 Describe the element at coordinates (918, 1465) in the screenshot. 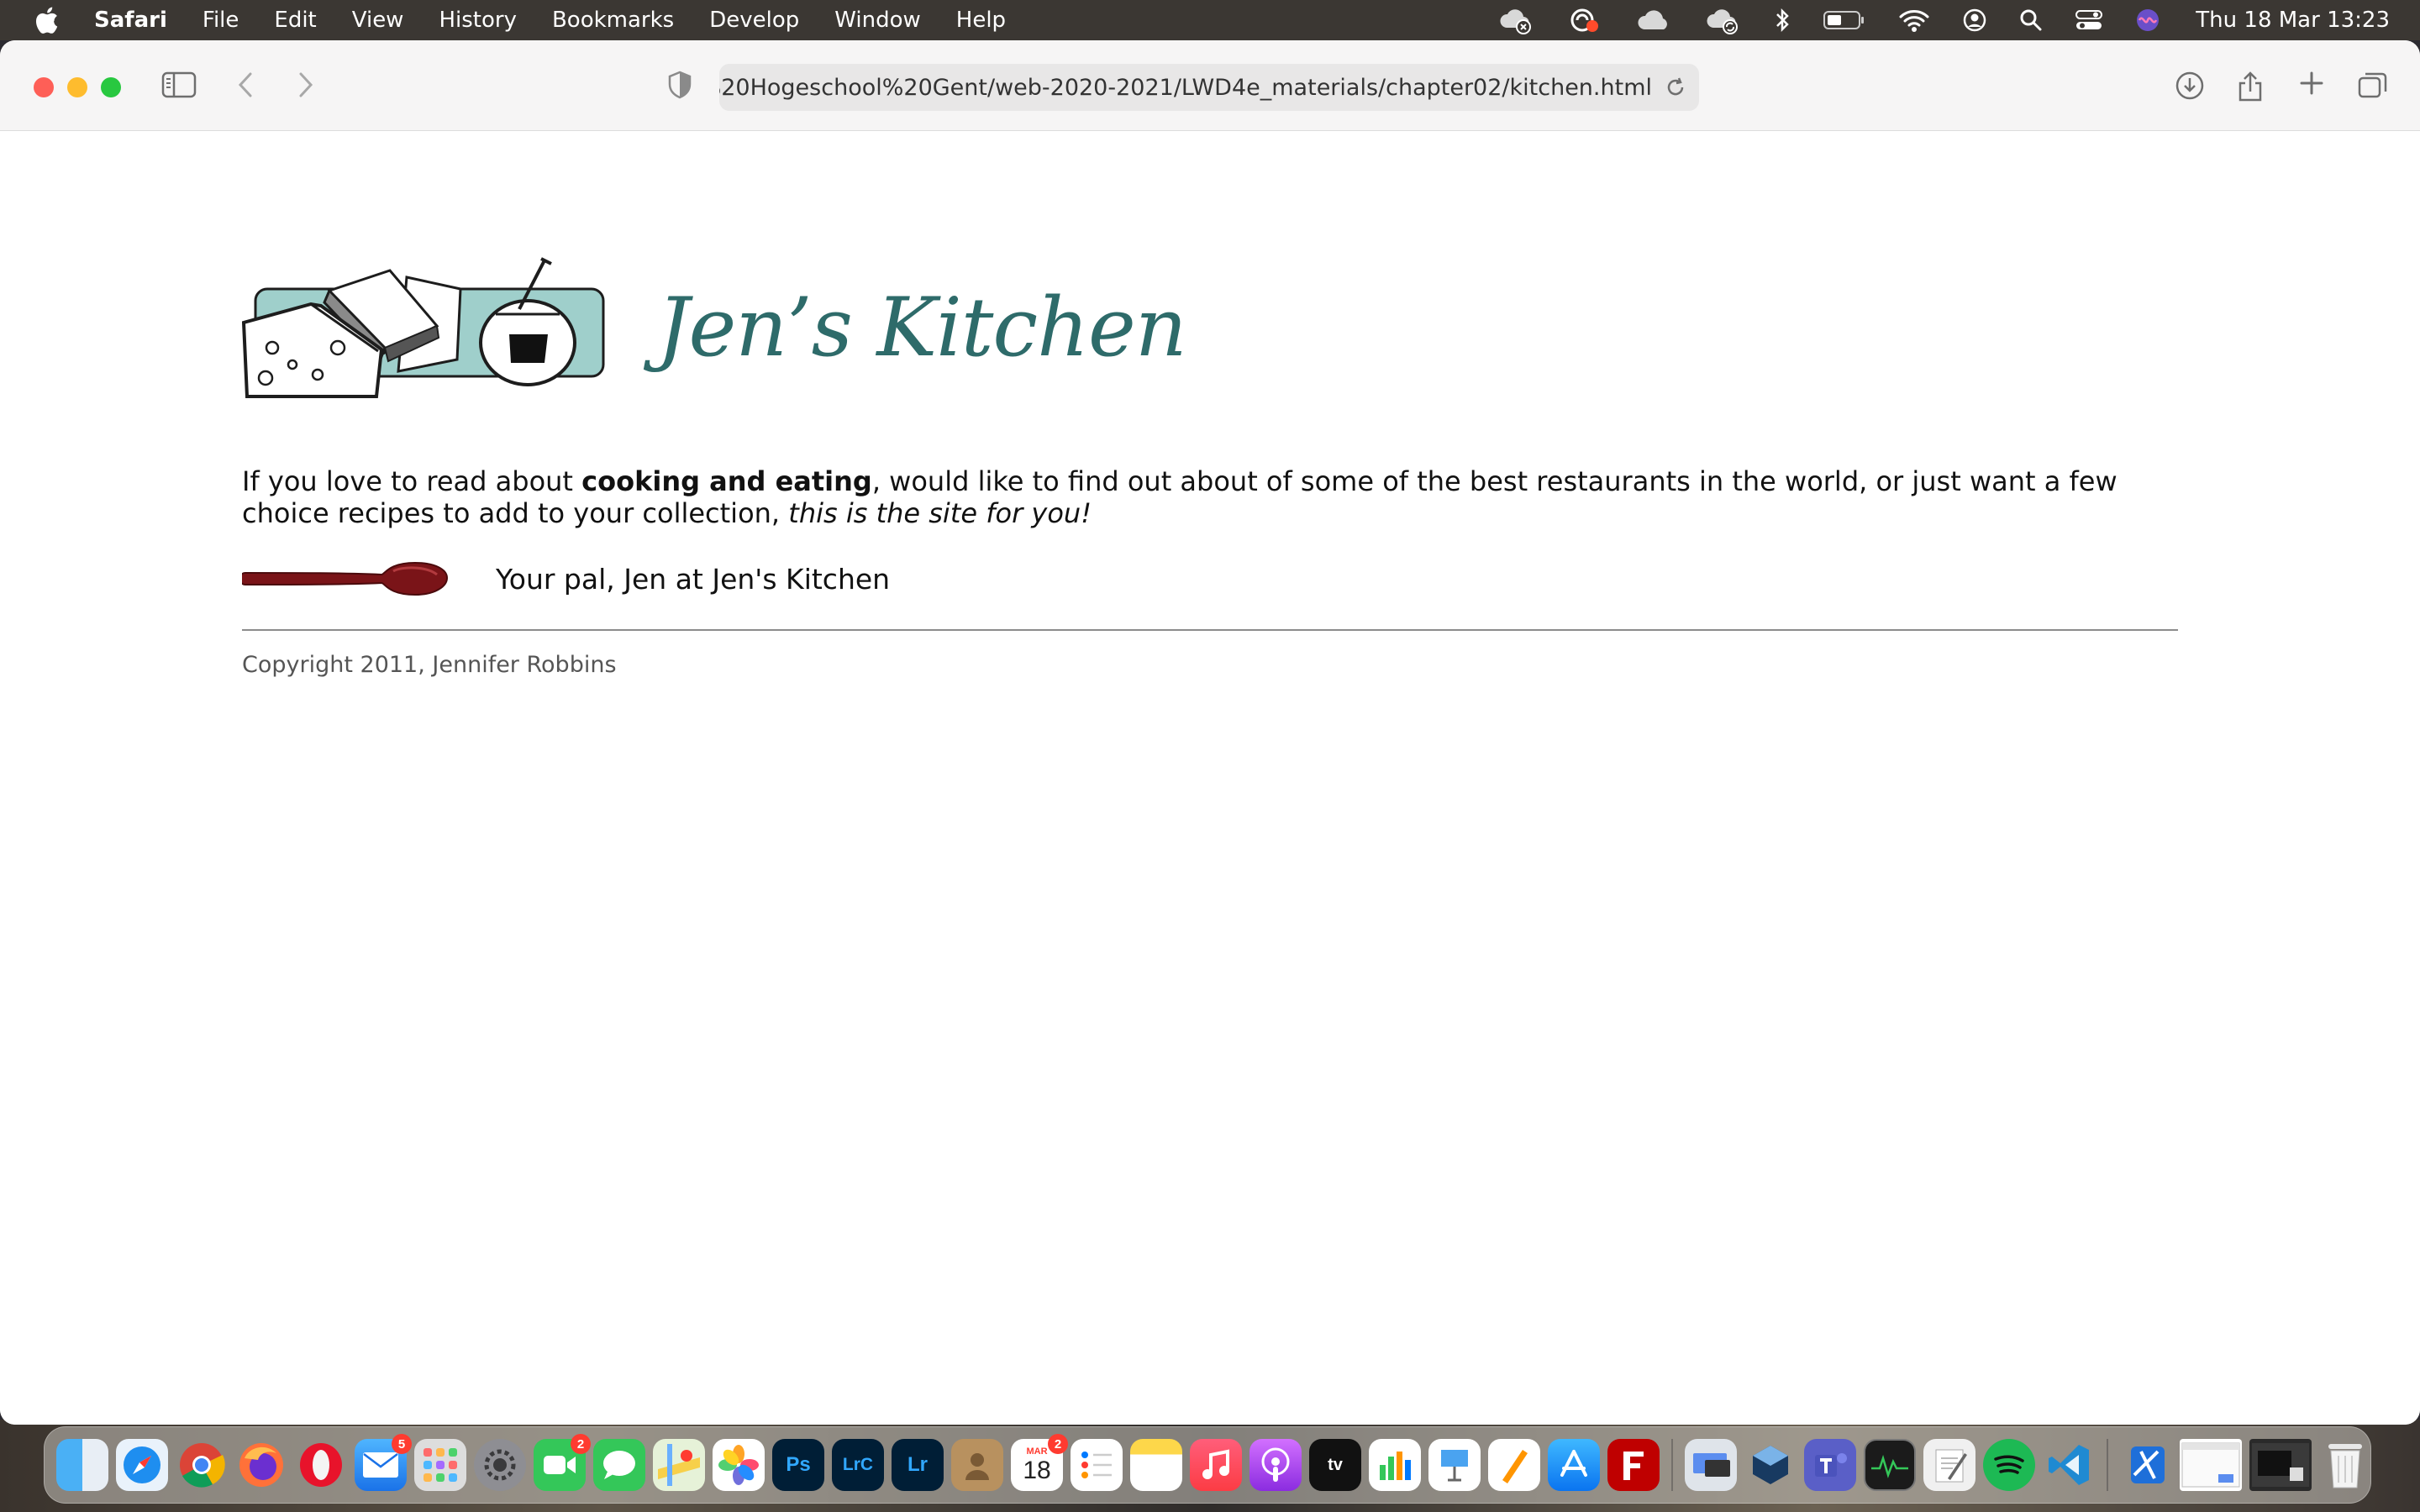

I see `lightroom-icon: Lr` at that location.